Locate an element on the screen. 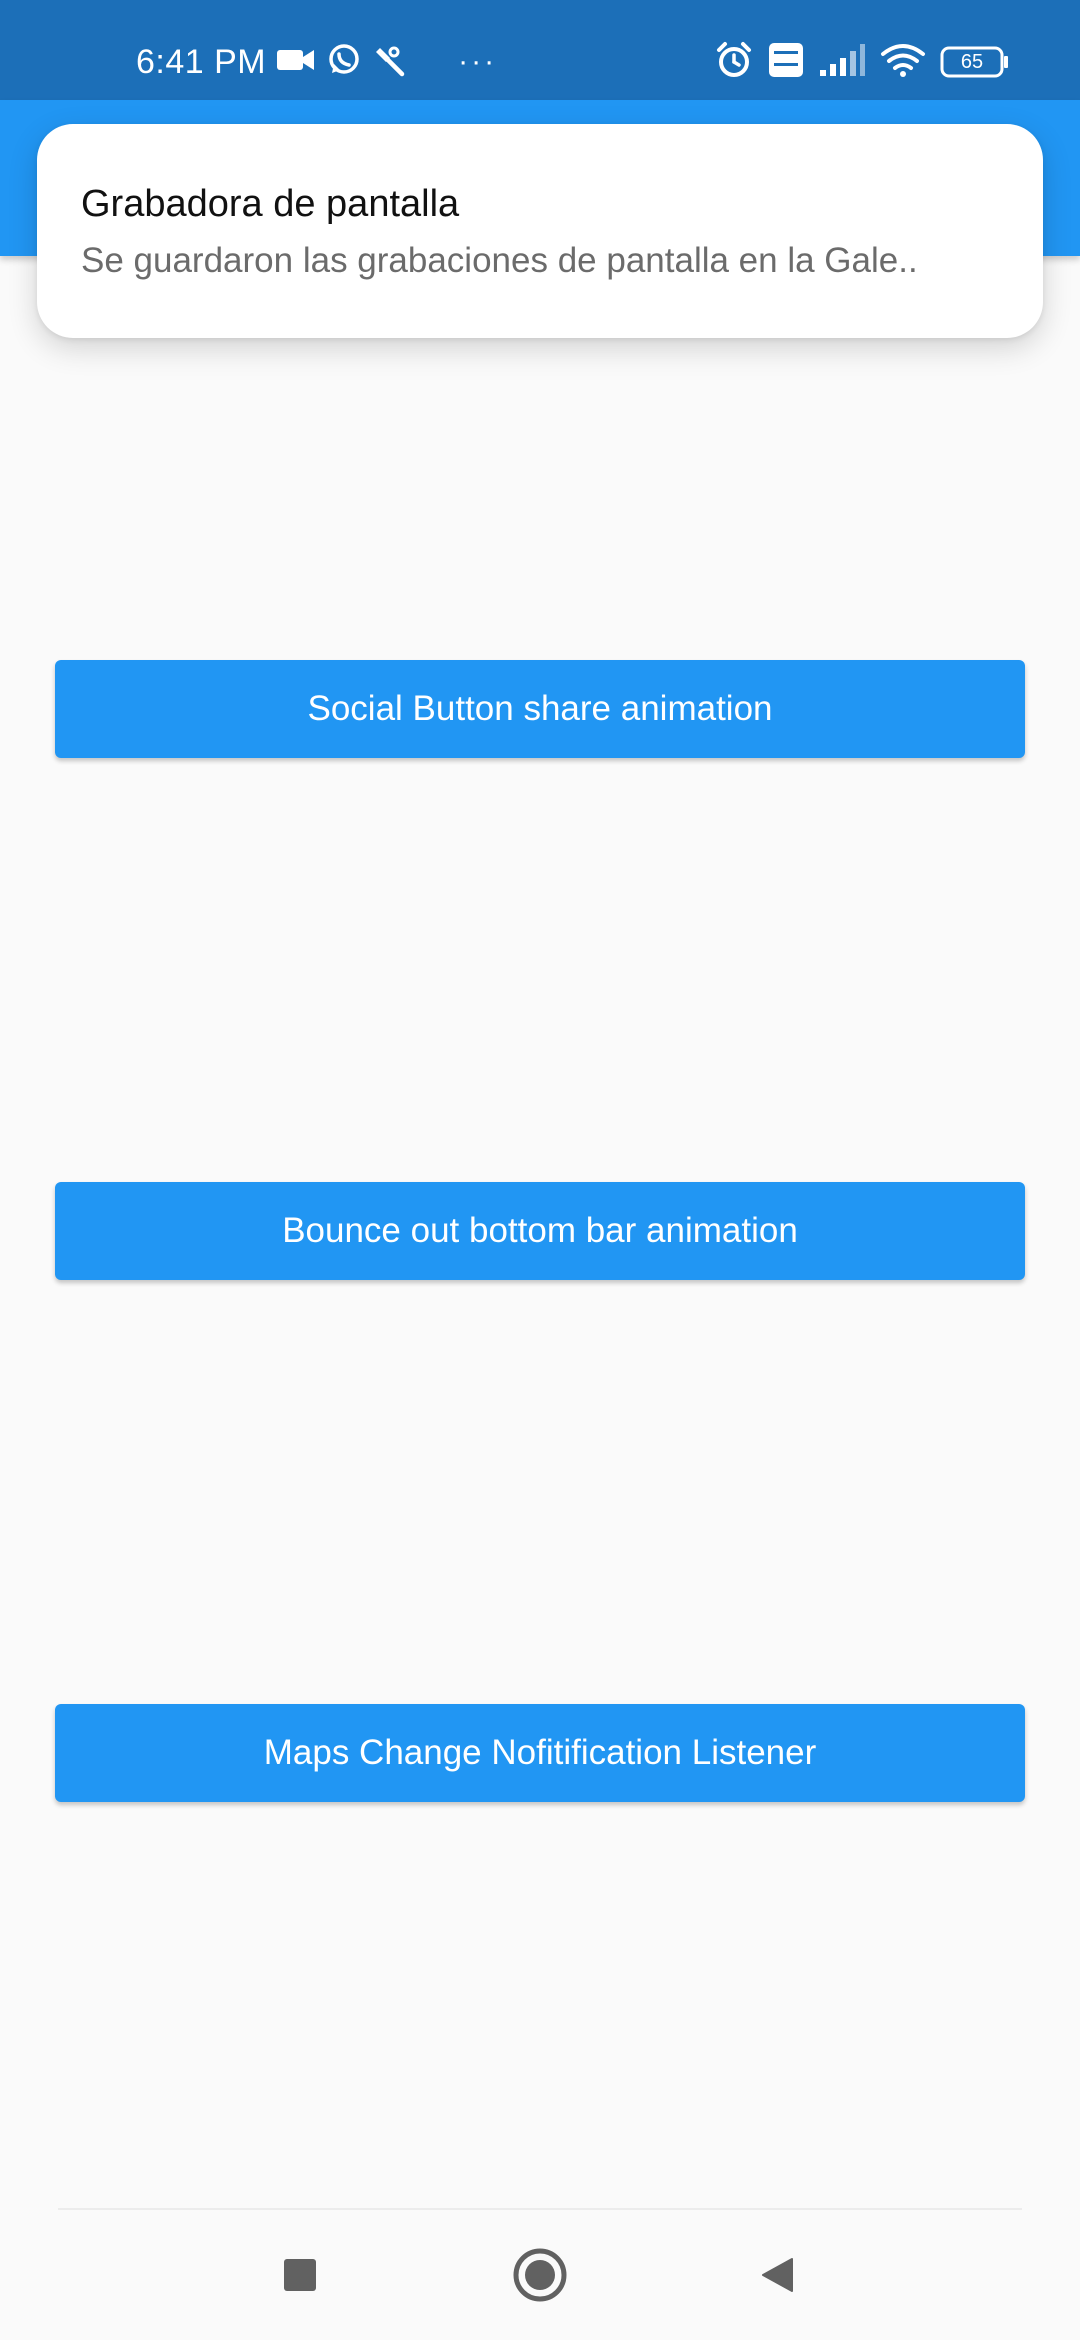 The image size is (1080, 2340). social-button-share-animation-button: Social Button share animation is located at coordinates (540, 709).